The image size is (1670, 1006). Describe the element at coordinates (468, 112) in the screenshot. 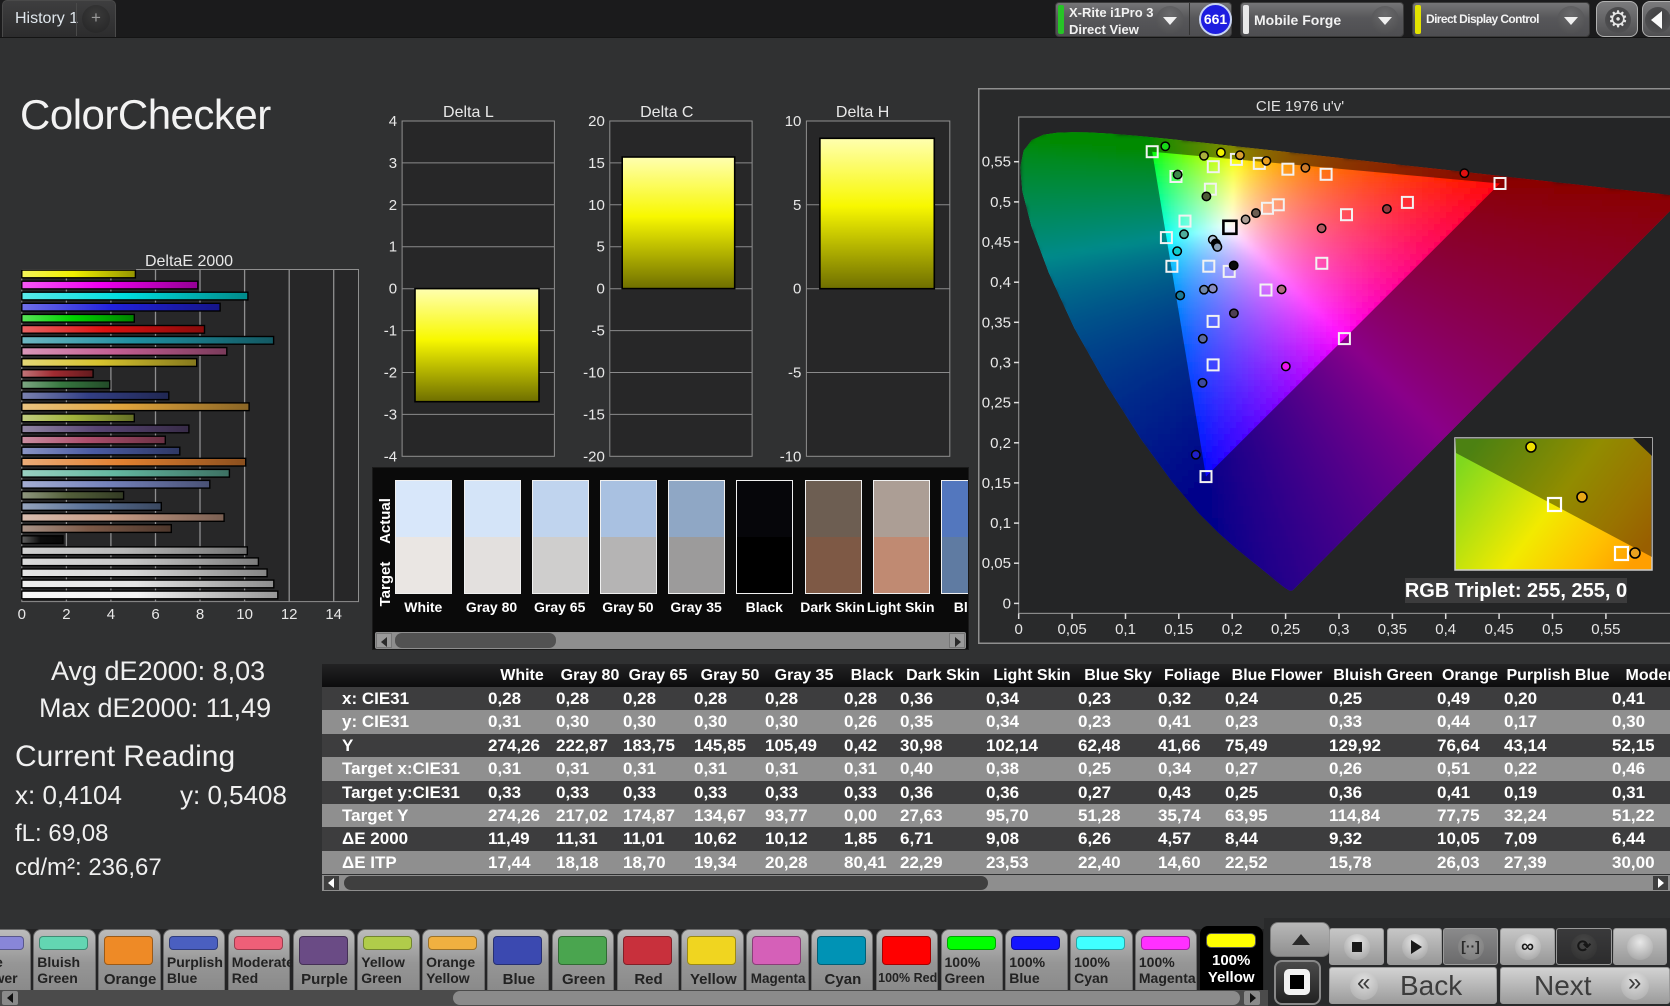

I see `svg-text: Delta L` at that location.